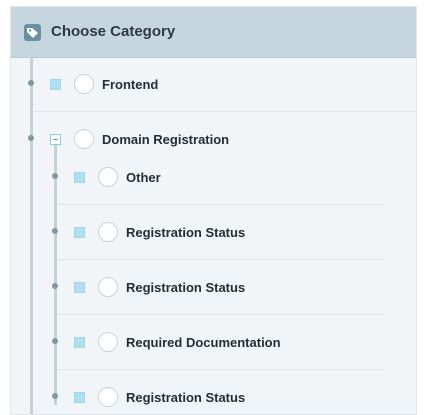  Describe the element at coordinates (55, 139) in the screenshot. I see `domain-registration-collapse-toggle` at that location.